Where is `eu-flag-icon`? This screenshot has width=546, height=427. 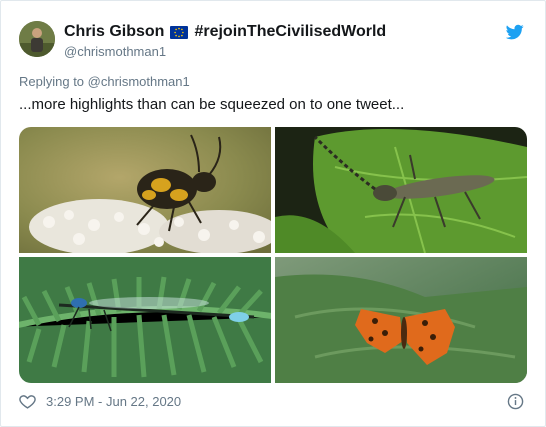 eu-flag-icon is located at coordinates (179, 32).